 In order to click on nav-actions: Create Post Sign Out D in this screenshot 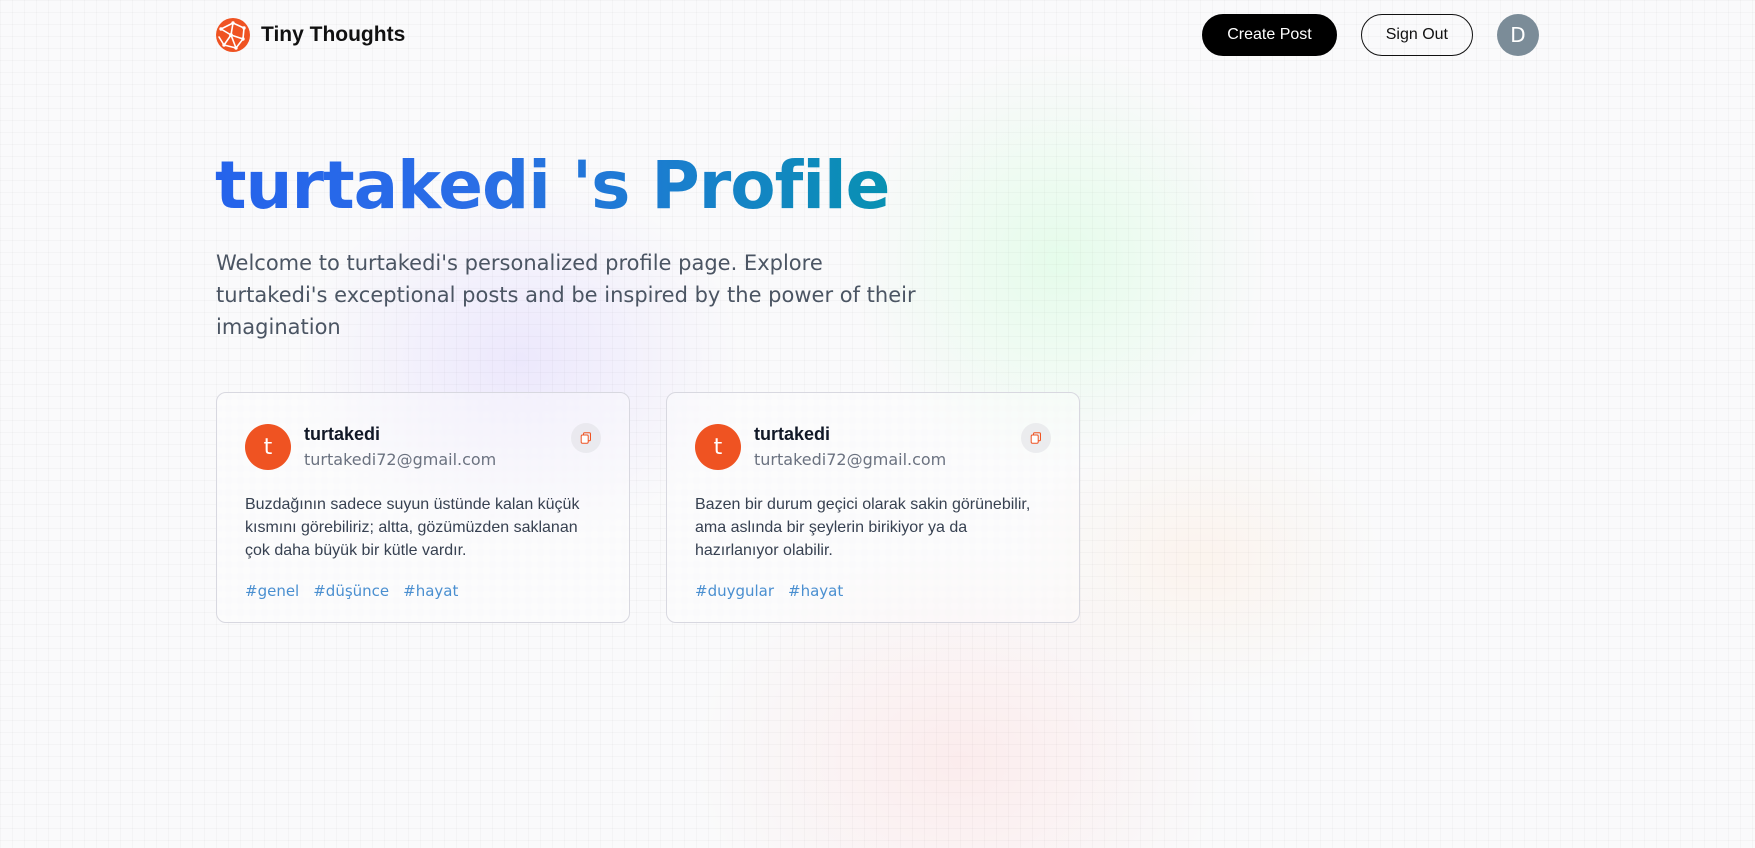, I will do `click(1370, 35)`.